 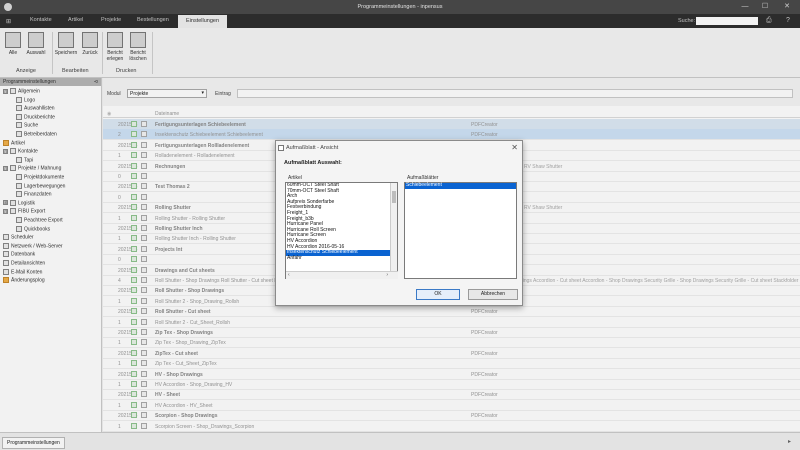 What do you see at coordinates (281, 148) in the screenshot?
I see `dialog-app-icon` at bounding box center [281, 148].